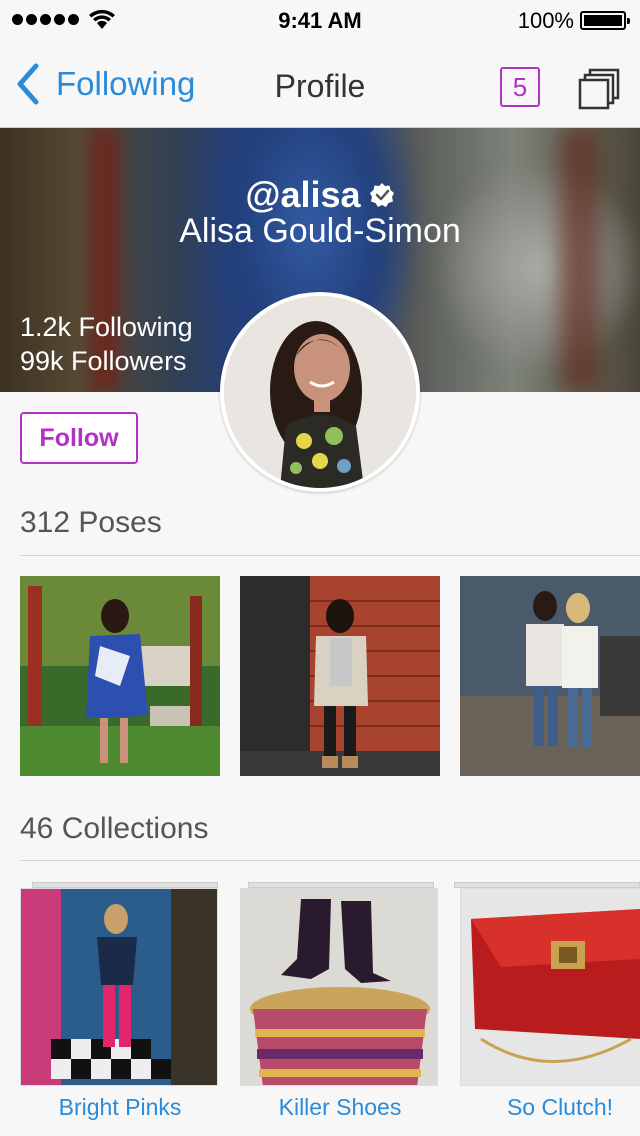 The width and height of the screenshot is (640, 1136). Describe the element at coordinates (381, 195) in the screenshot. I see `verified-badge-icon` at that location.